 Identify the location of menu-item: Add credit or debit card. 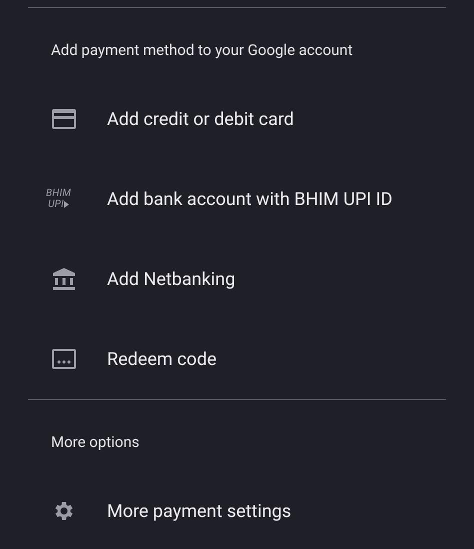
(237, 119).